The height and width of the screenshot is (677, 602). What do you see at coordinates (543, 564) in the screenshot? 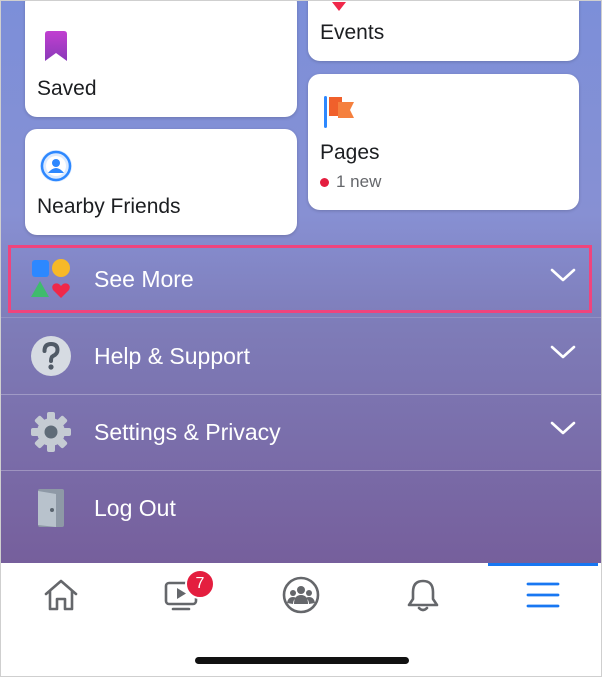
I see `active-tab-indicator` at bounding box center [543, 564].